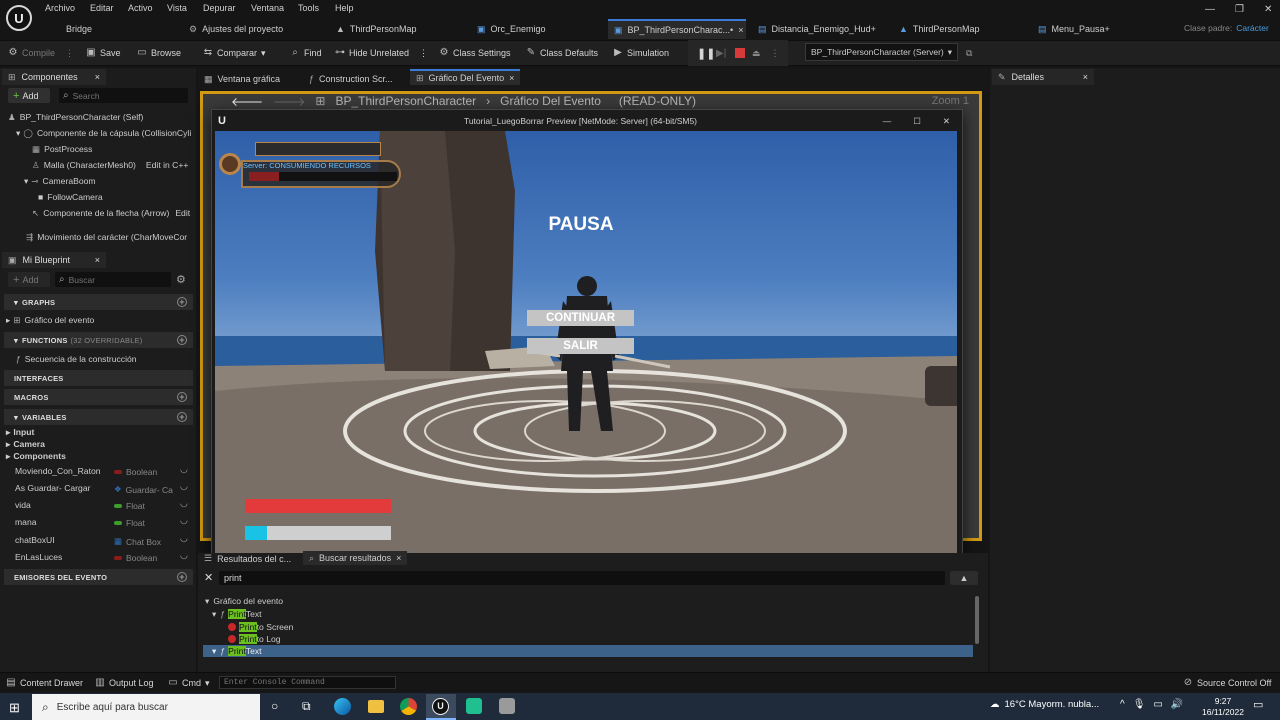 The image size is (1280, 720). I want to click on microphone-icon: 🎙, so click(1139, 704).